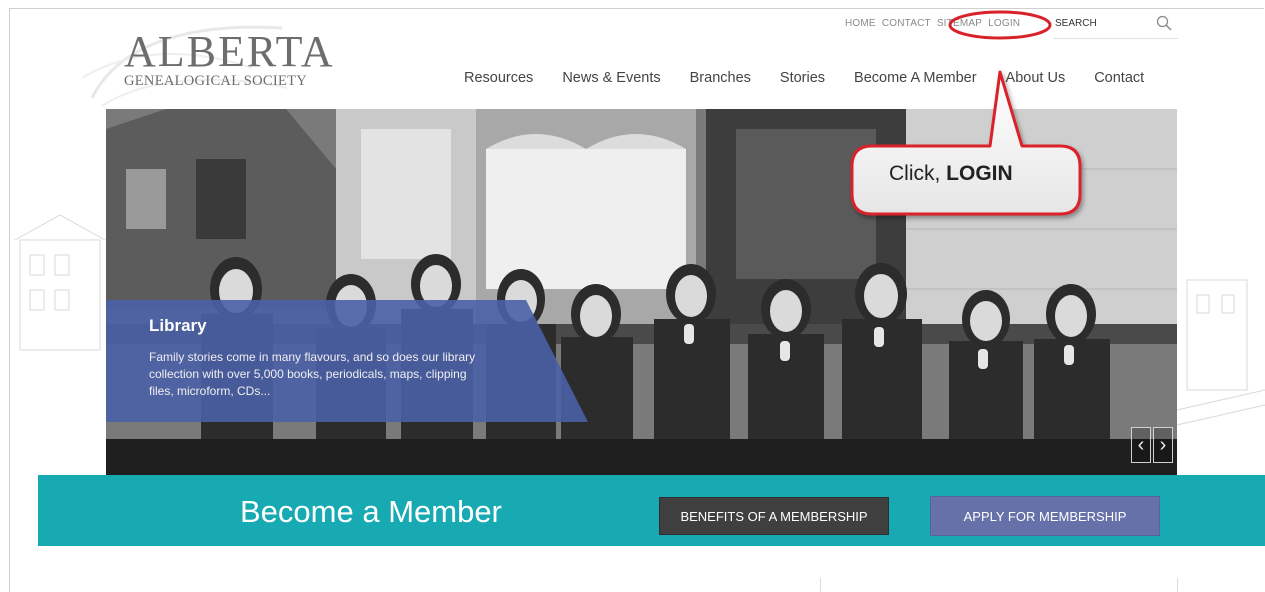 Image resolution: width=1265 pixels, height=592 pixels. I want to click on callout-bubble, so click(966, 143).